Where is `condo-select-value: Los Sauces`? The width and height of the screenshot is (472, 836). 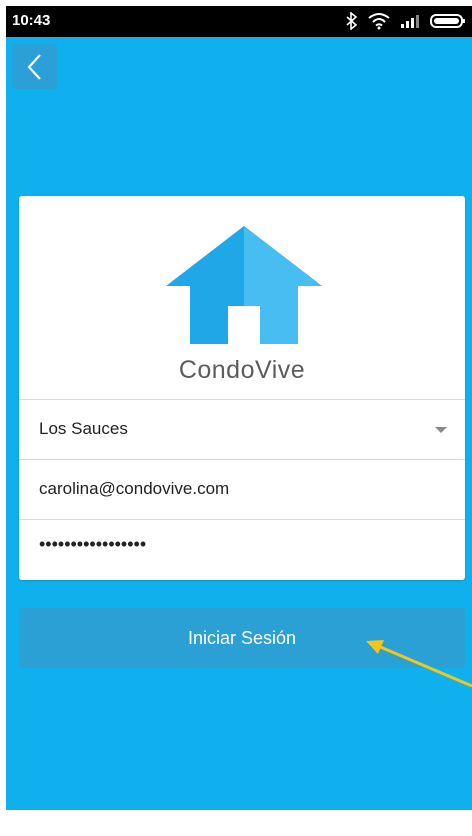
condo-select-value: Los Sauces is located at coordinates (83, 428).